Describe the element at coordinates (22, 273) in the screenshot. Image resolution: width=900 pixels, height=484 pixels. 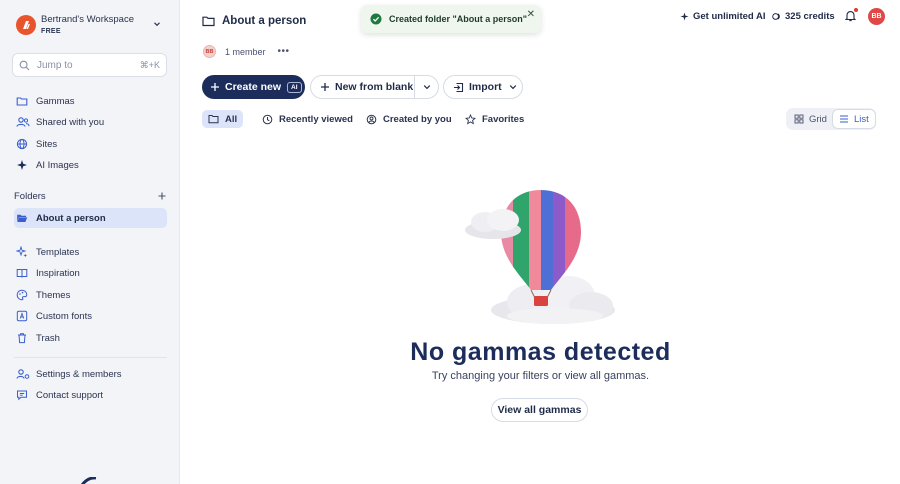
I see `book-icon` at that location.